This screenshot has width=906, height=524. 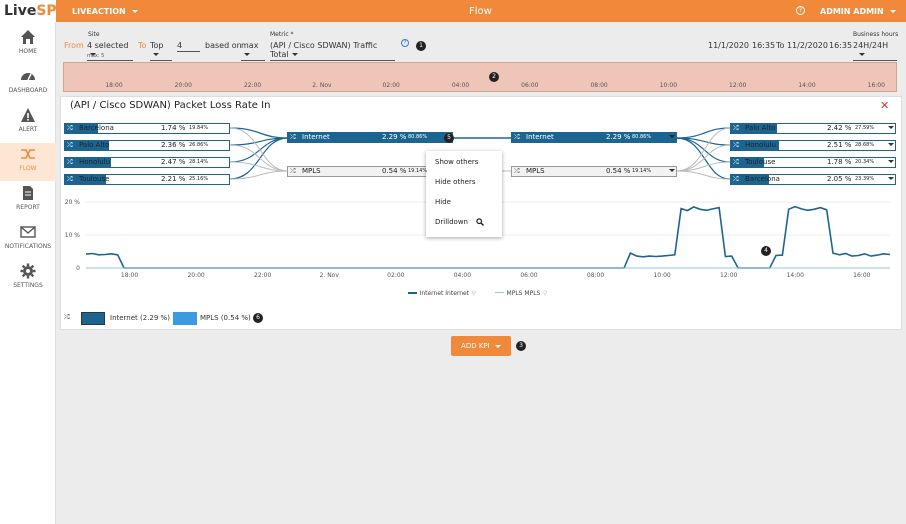 I want to click on metric-select-value: (API / Cisco SDWAN) Traffic Total, so click(x=324, y=50).